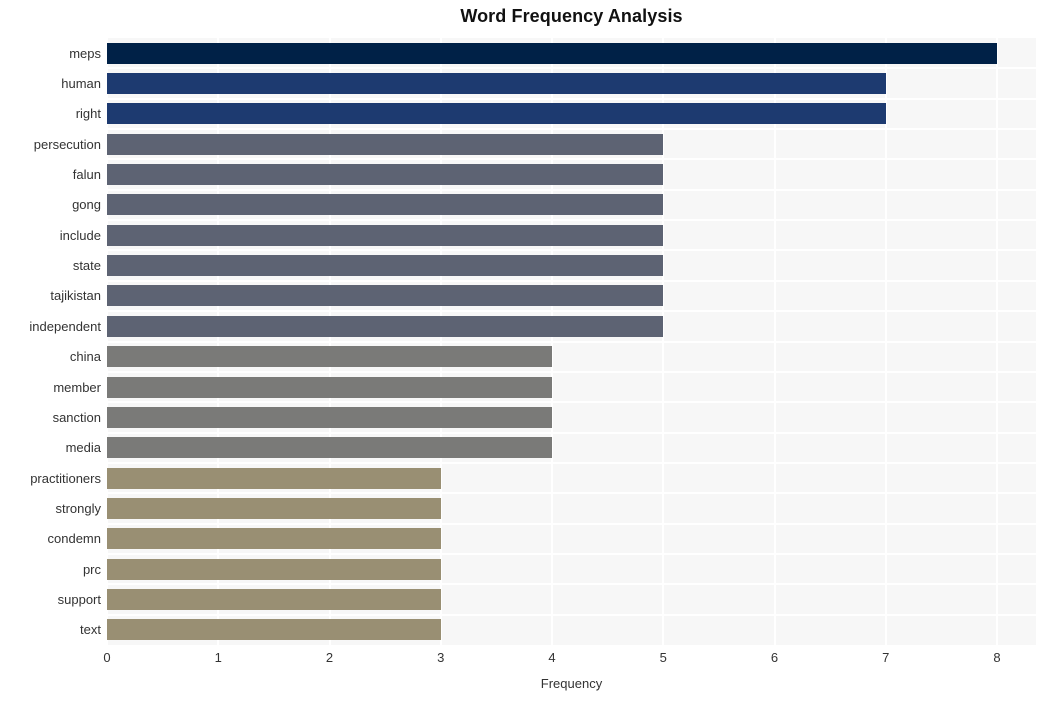 Image resolution: width=1046 pixels, height=701 pixels. Describe the element at coordinates (997, 657) in the screenshot. I see `x-tick-label: 8` at that location.